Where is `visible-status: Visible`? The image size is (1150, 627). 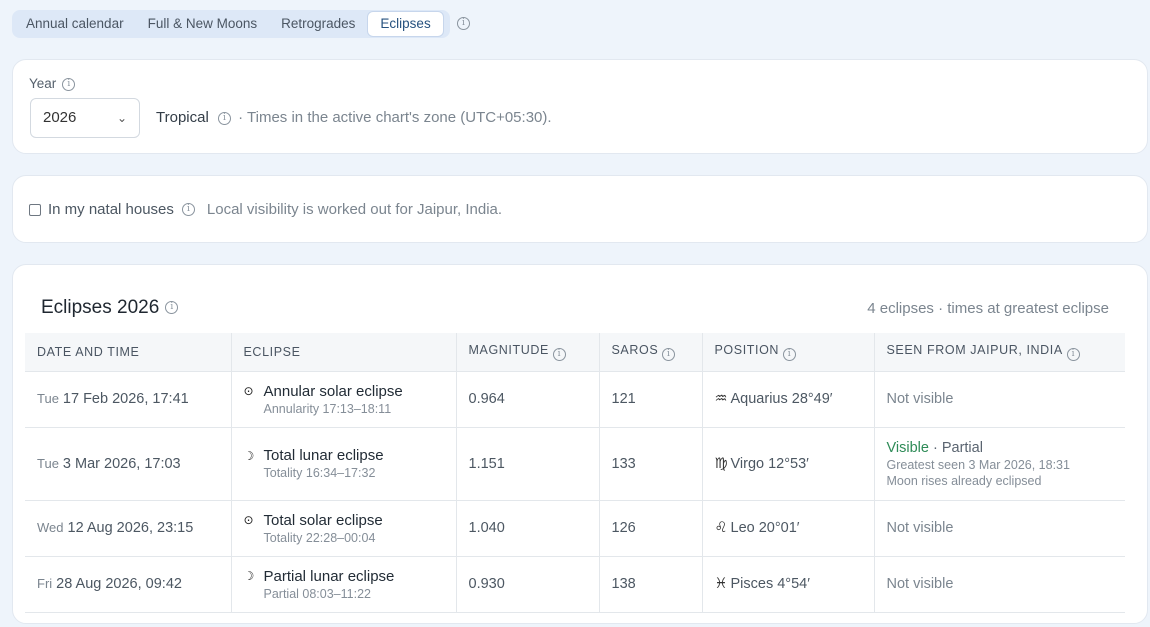 visible-status: Visible is located at coordinates (907, 447).